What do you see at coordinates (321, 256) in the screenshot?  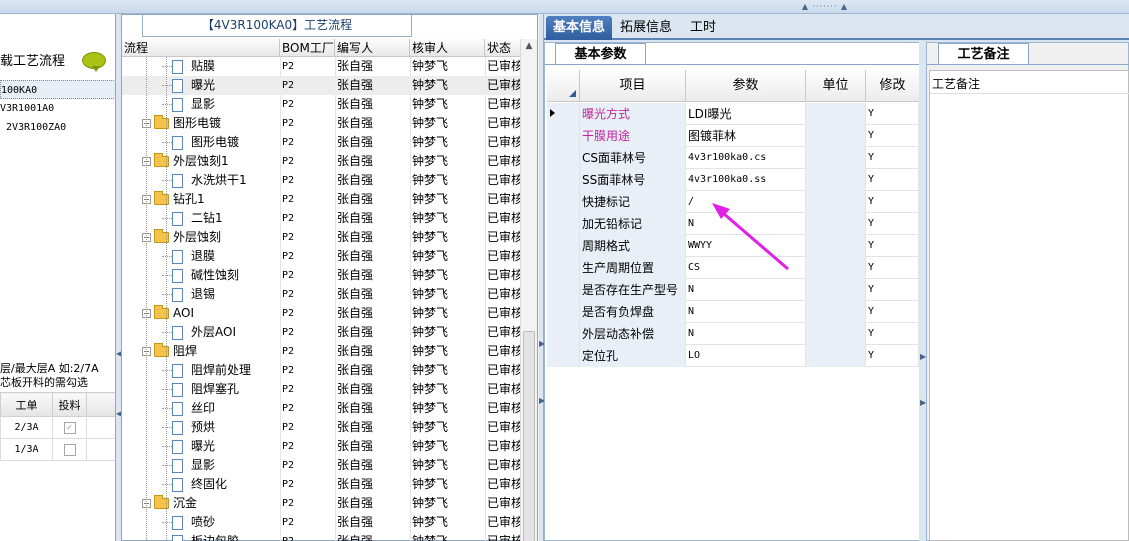 I see `process-row: 退膜 P2 张自强 钟梦飞 已审核` at bounding box center [321, 256].